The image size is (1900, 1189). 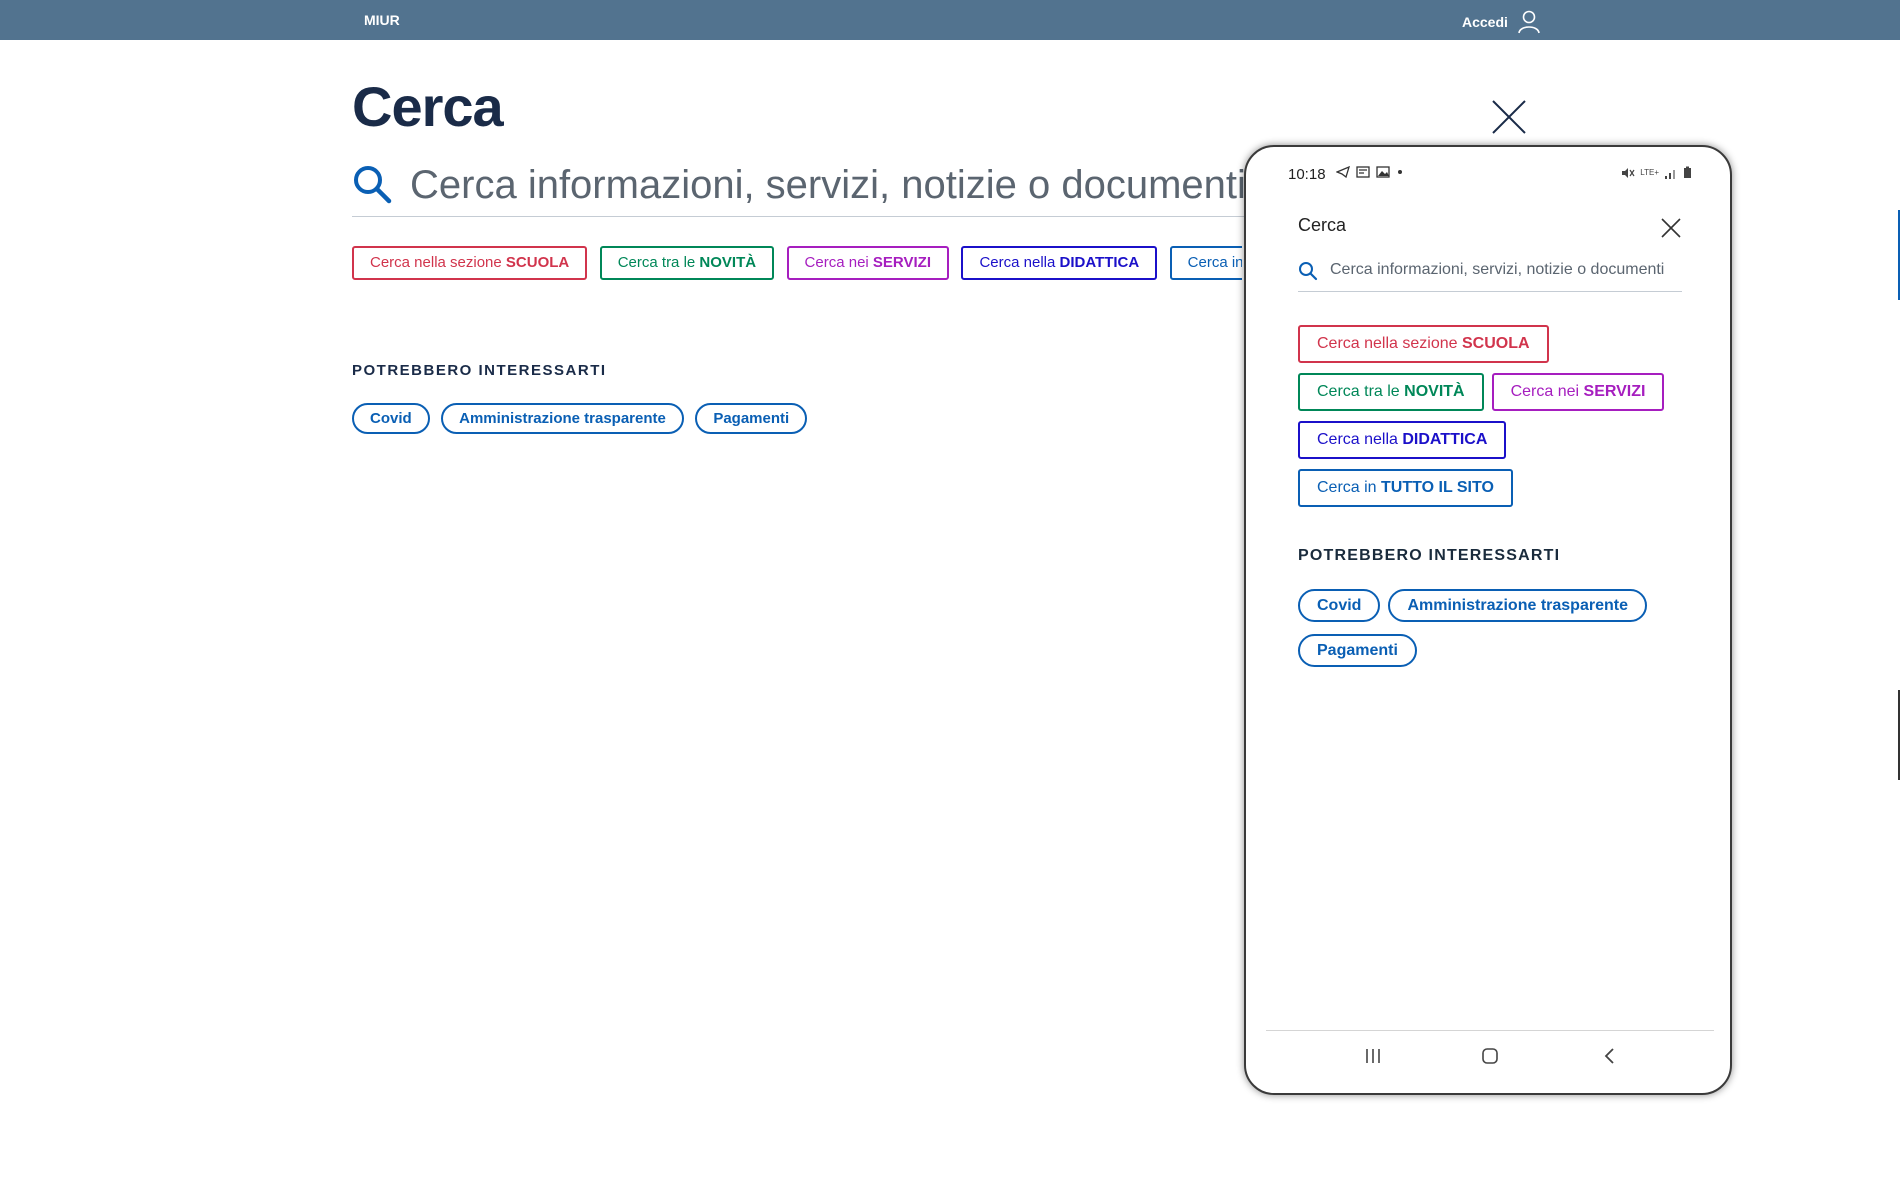 What do you see at coordinates (1505, 270) in the screenshot?
I see `mobile-search-input` at bounding box center [1505, 270].